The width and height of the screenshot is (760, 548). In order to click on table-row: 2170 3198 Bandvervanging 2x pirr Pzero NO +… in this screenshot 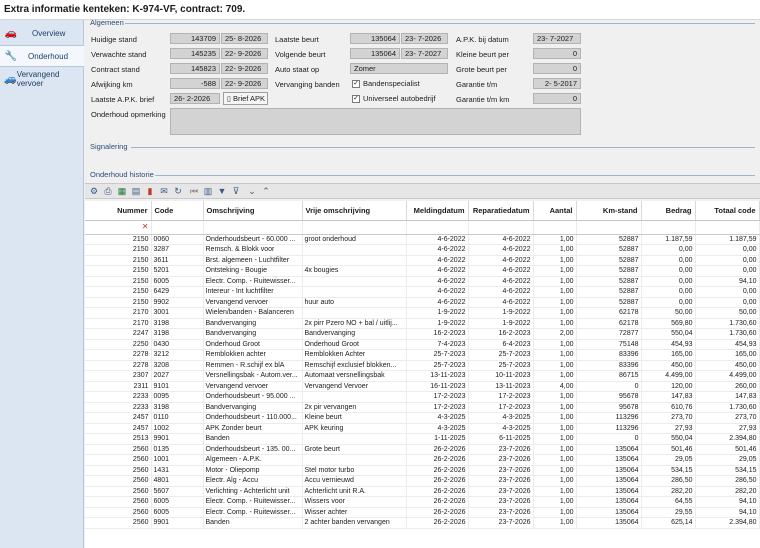, I will do `click(422, 323)`.